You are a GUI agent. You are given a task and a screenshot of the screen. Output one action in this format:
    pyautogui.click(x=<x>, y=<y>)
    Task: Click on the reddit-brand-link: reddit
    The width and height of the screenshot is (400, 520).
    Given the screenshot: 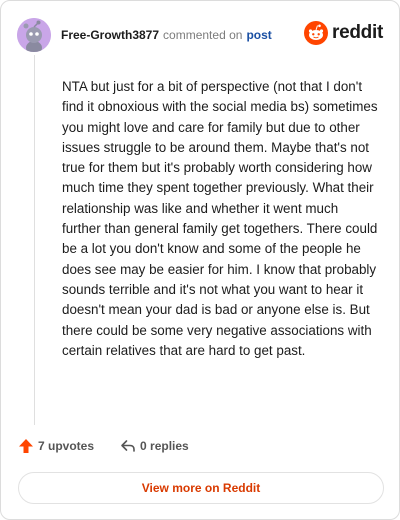 What is the action you would take?
    pyautogui.click(x=343, y=33)
    